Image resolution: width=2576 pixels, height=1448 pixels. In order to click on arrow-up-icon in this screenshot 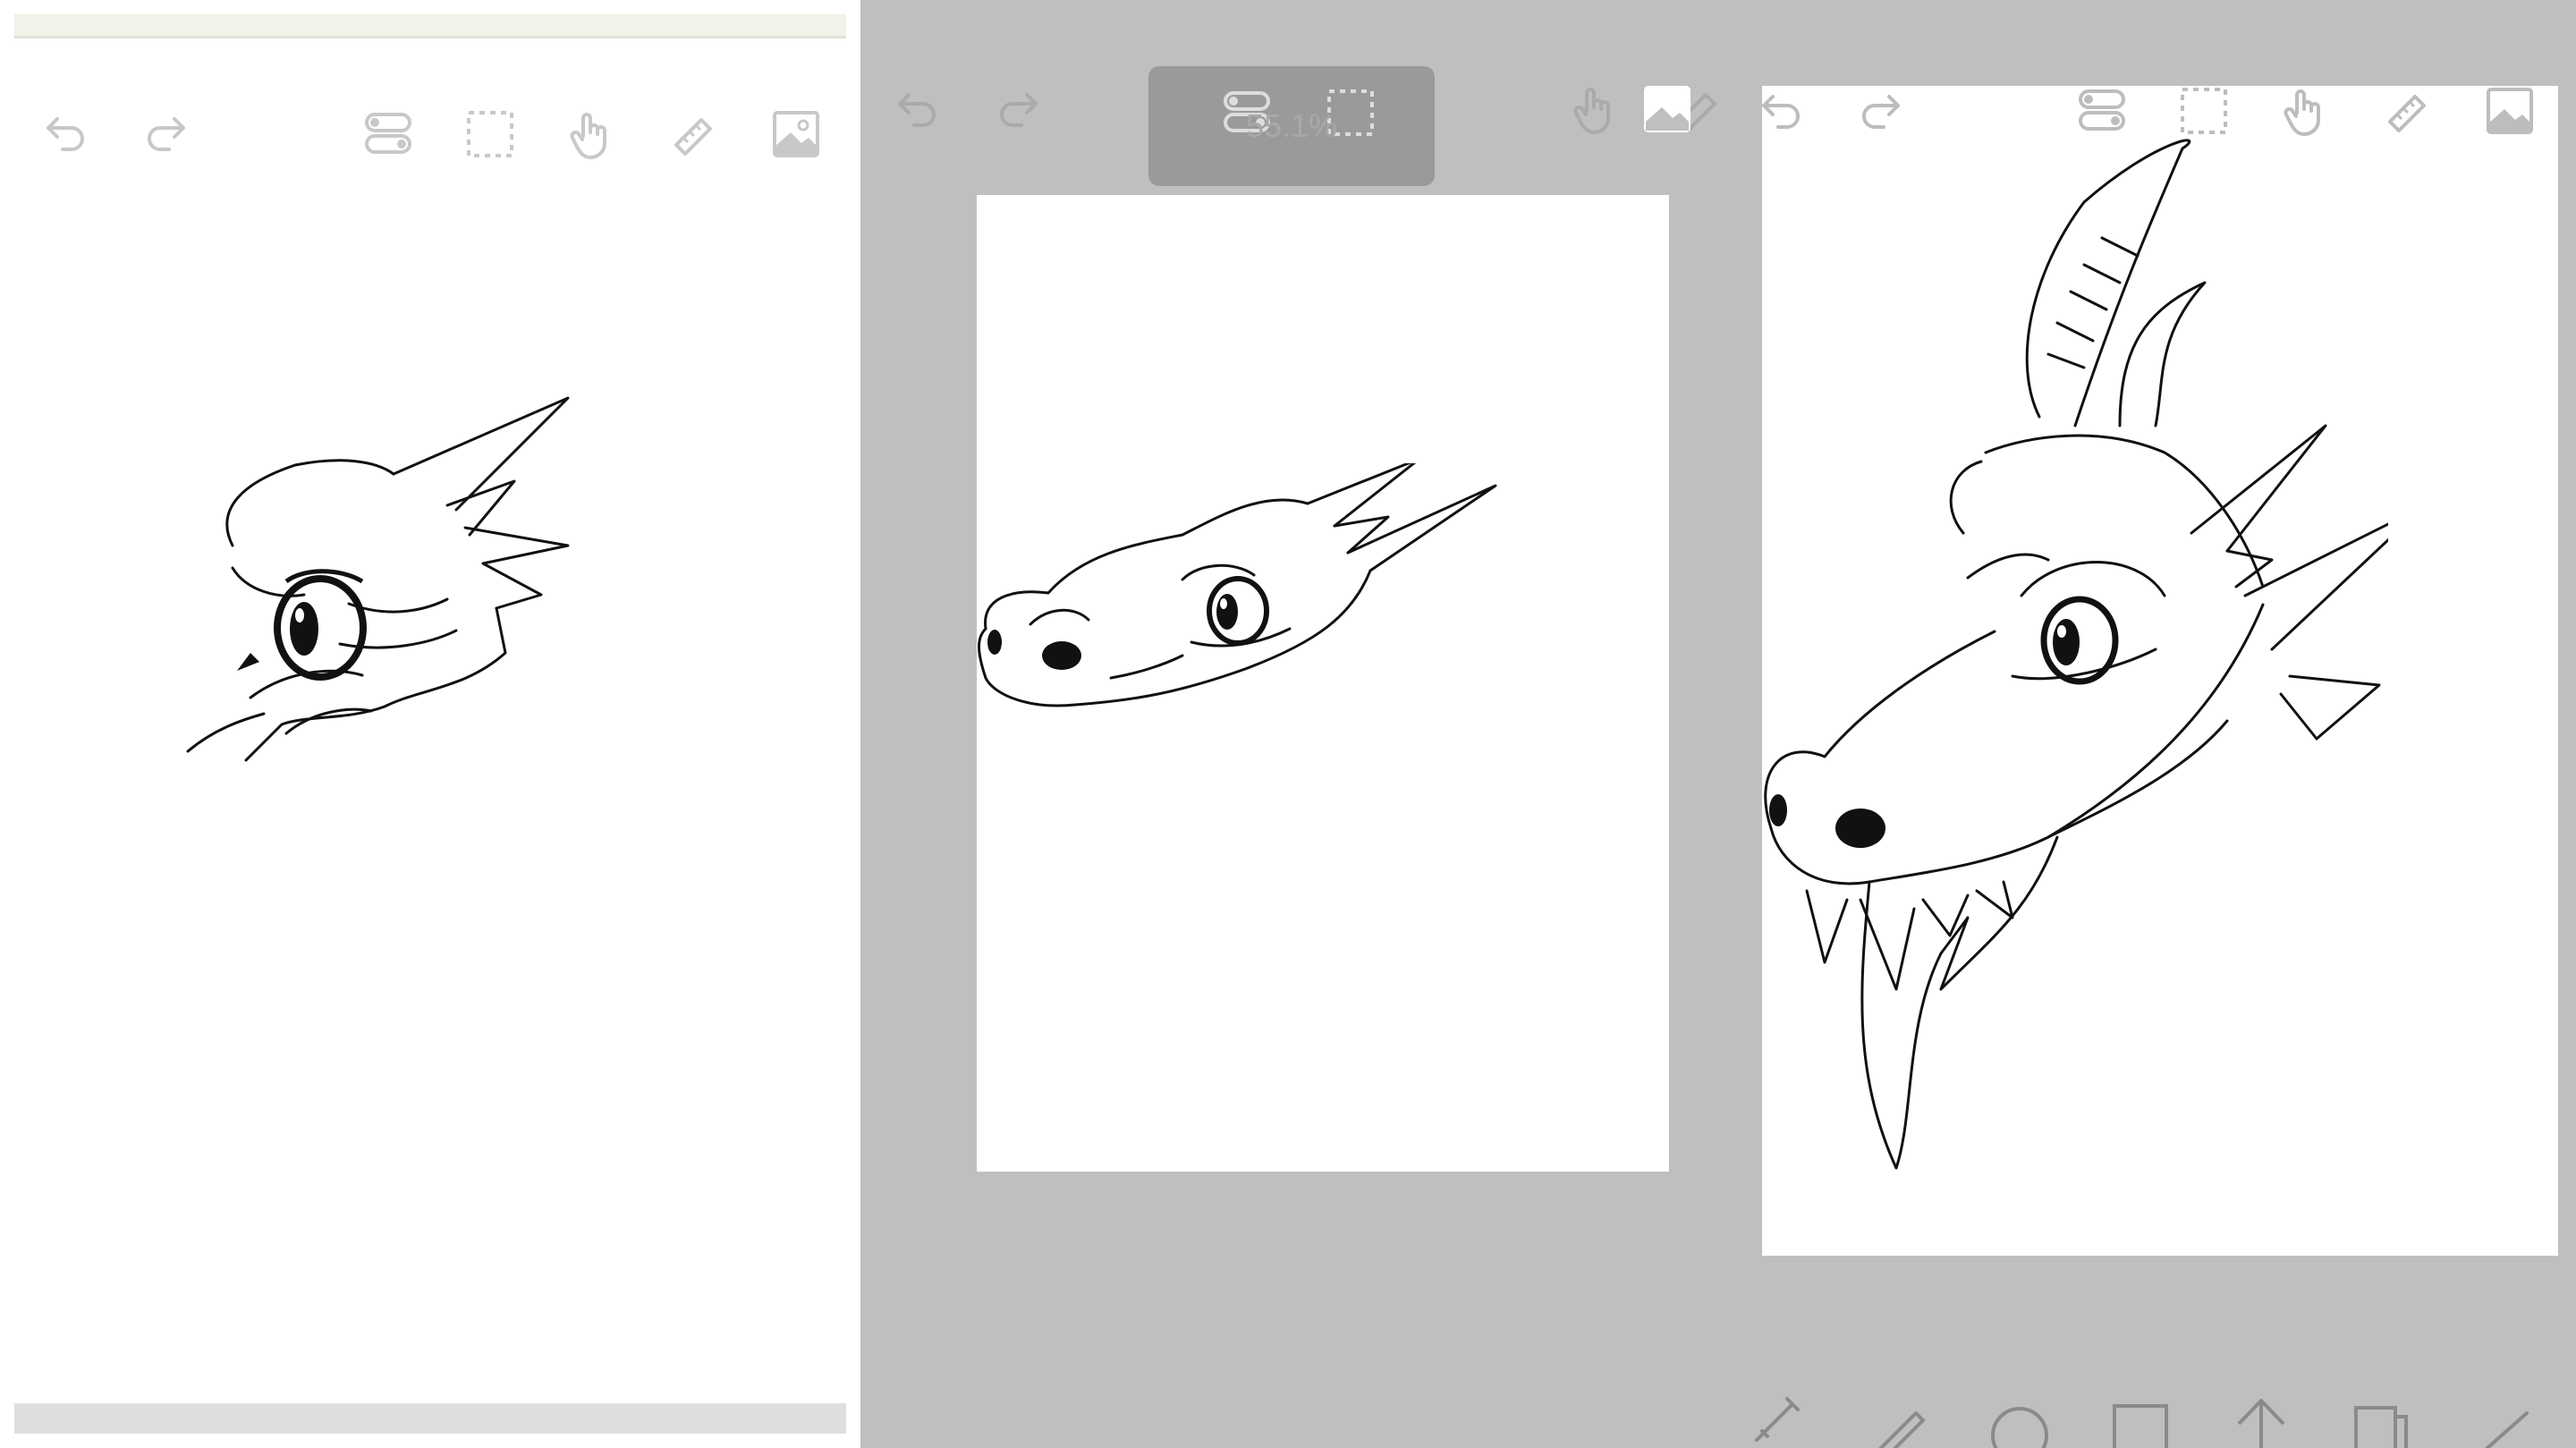, I will do `click(2261, 1420)`.